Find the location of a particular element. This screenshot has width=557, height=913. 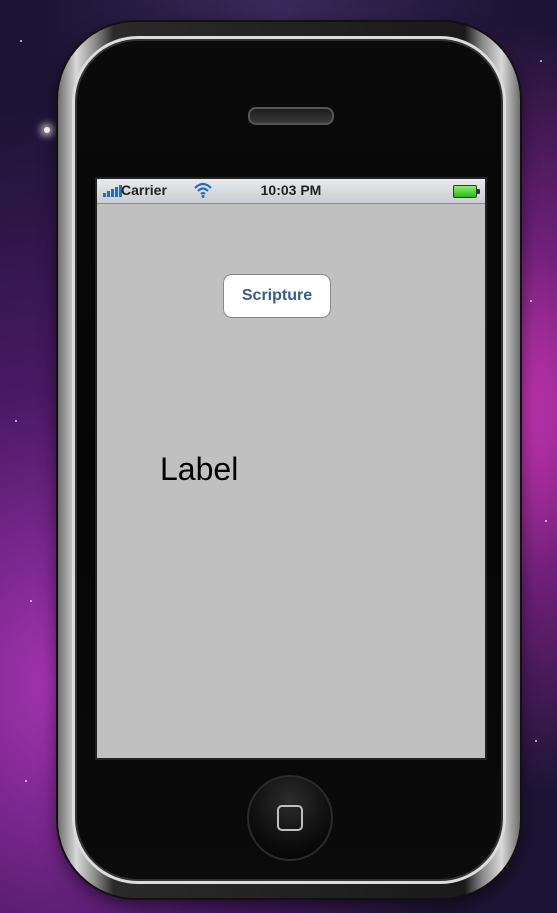

earpiece-speaker is located at coordinates (291, 116).